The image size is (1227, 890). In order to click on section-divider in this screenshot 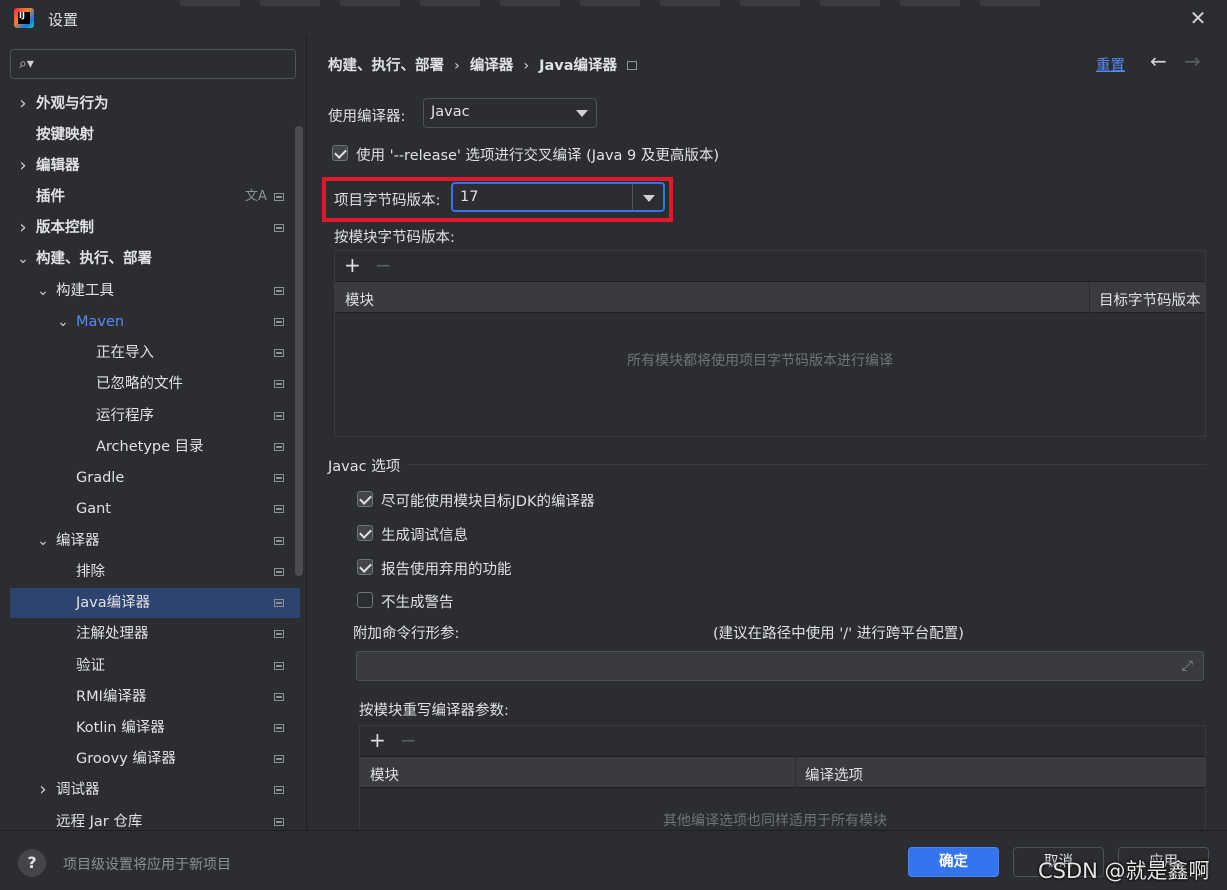, I will do `click(807, 464)`.